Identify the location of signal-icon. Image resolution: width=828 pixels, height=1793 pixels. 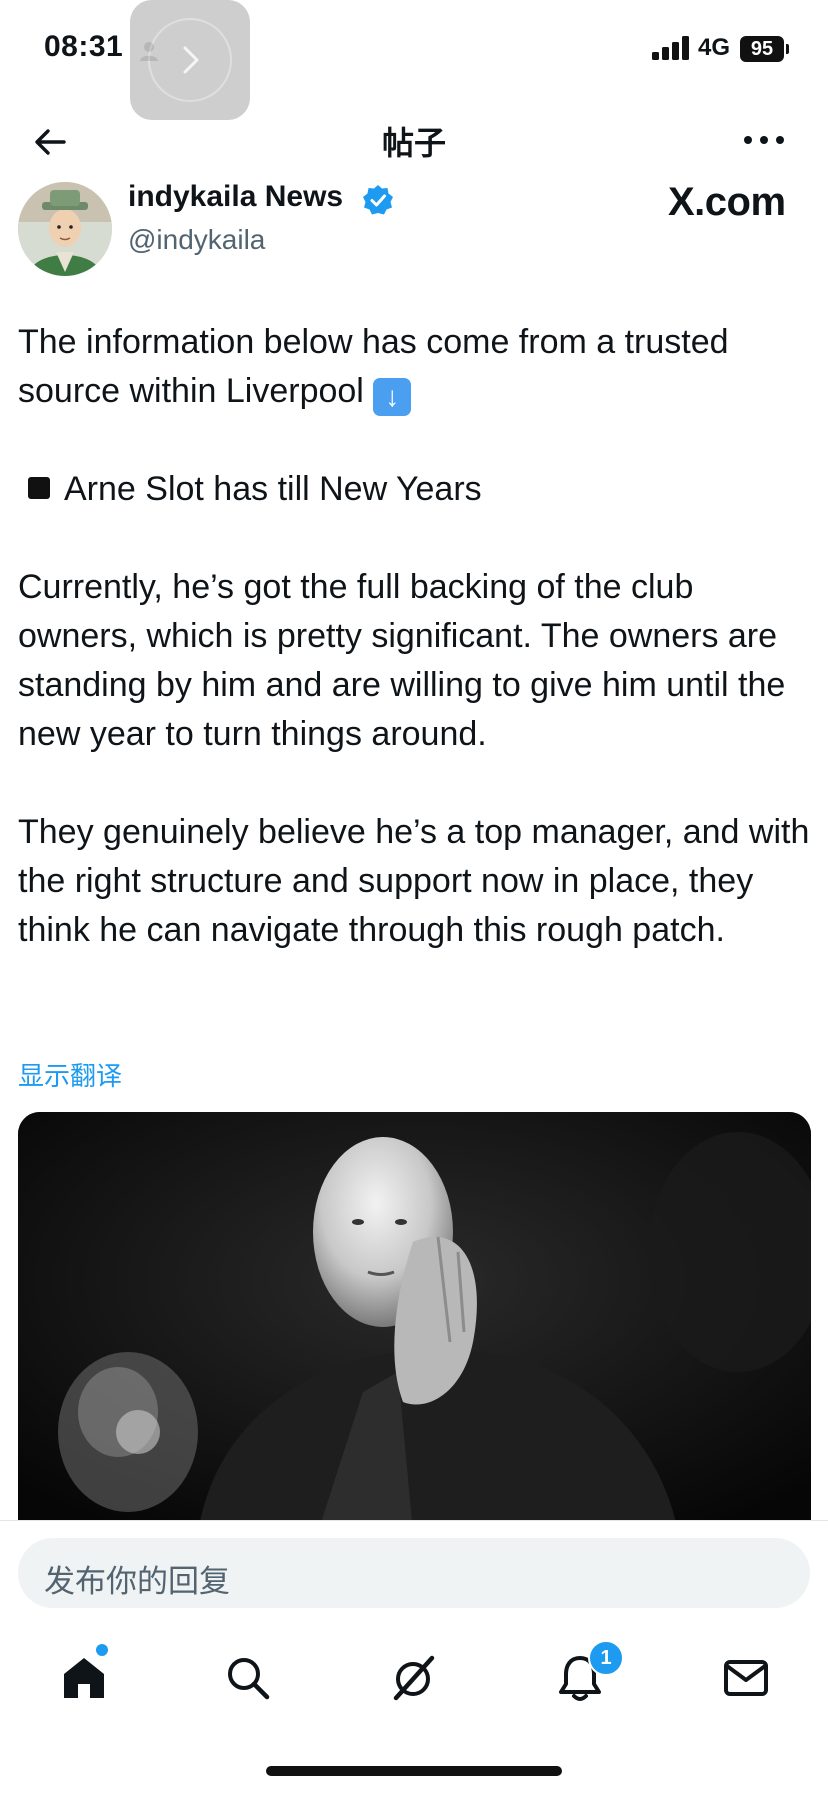
(670, 48).